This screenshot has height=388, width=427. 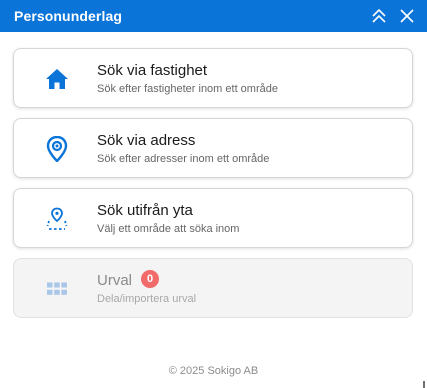 I want to click on selection-count-badge: 0, so click(x=150, y=279).